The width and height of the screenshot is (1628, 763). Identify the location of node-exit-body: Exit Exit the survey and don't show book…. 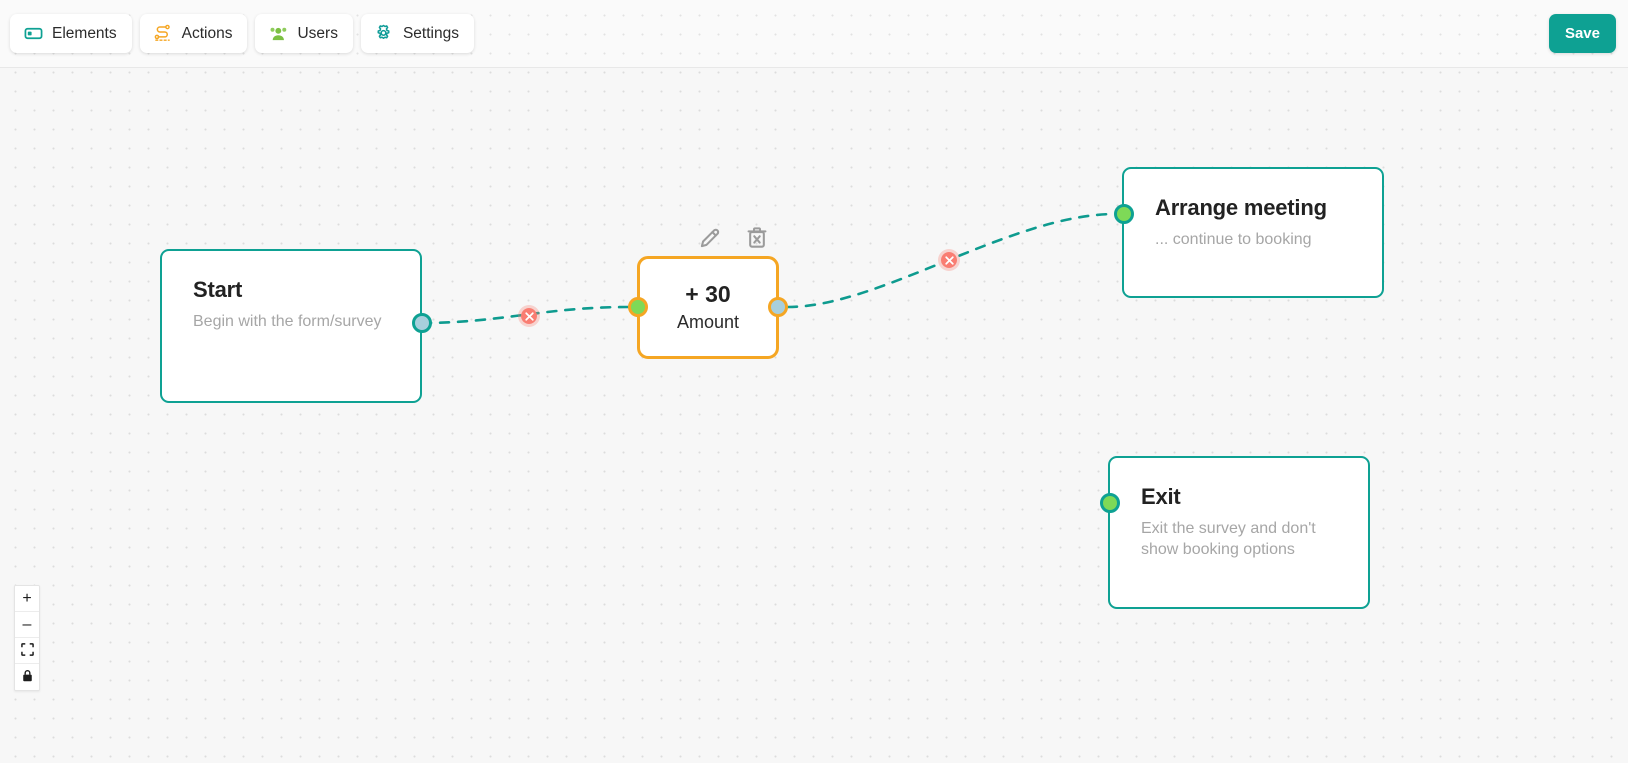
(1239, 509).